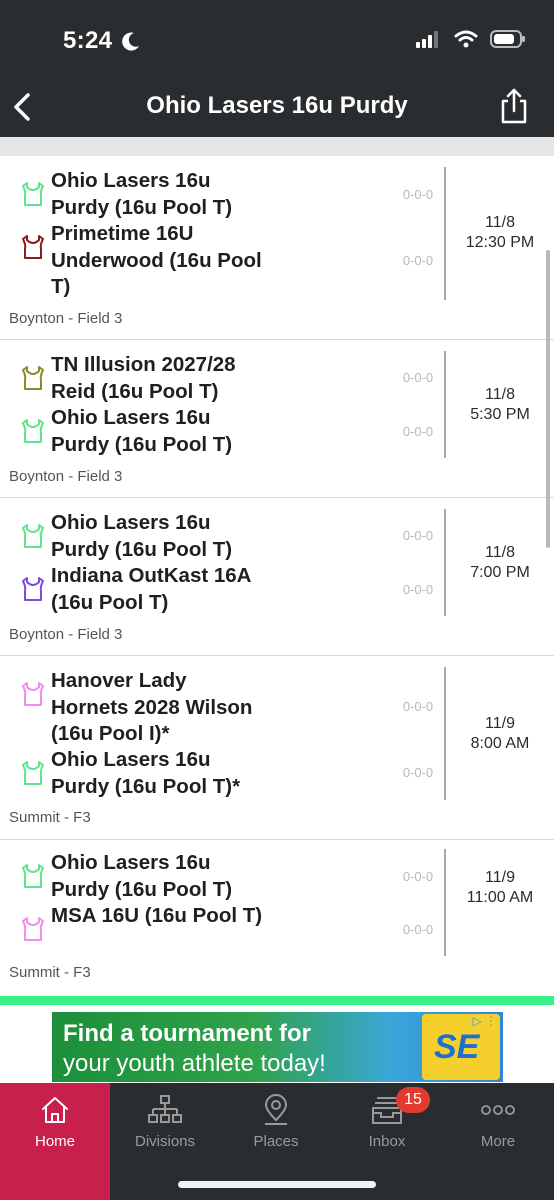 The height and width of the screenshot is (1200, 554). What do you see at coordinates (130, 41) in the screenshot?
I see `moon-icon` at bounding box center [130, 41].